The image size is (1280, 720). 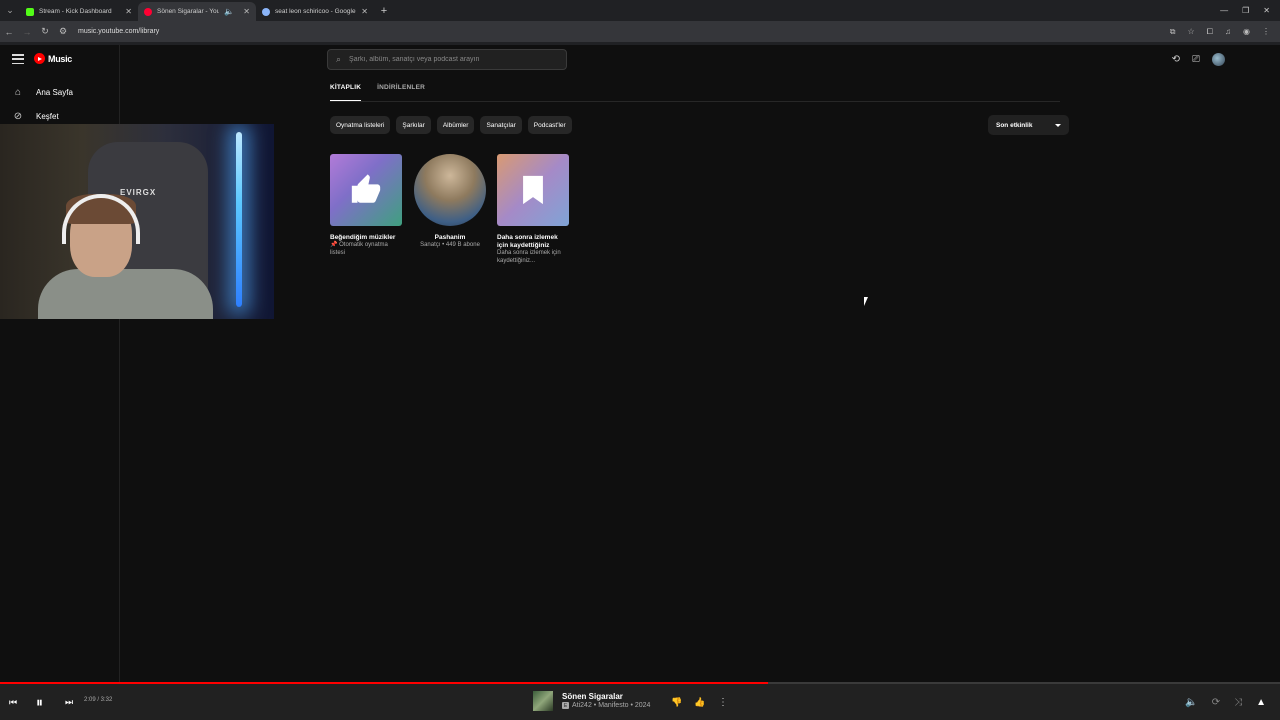 I want to click on youtube-favicon-icon, so click(x=148, y=11).